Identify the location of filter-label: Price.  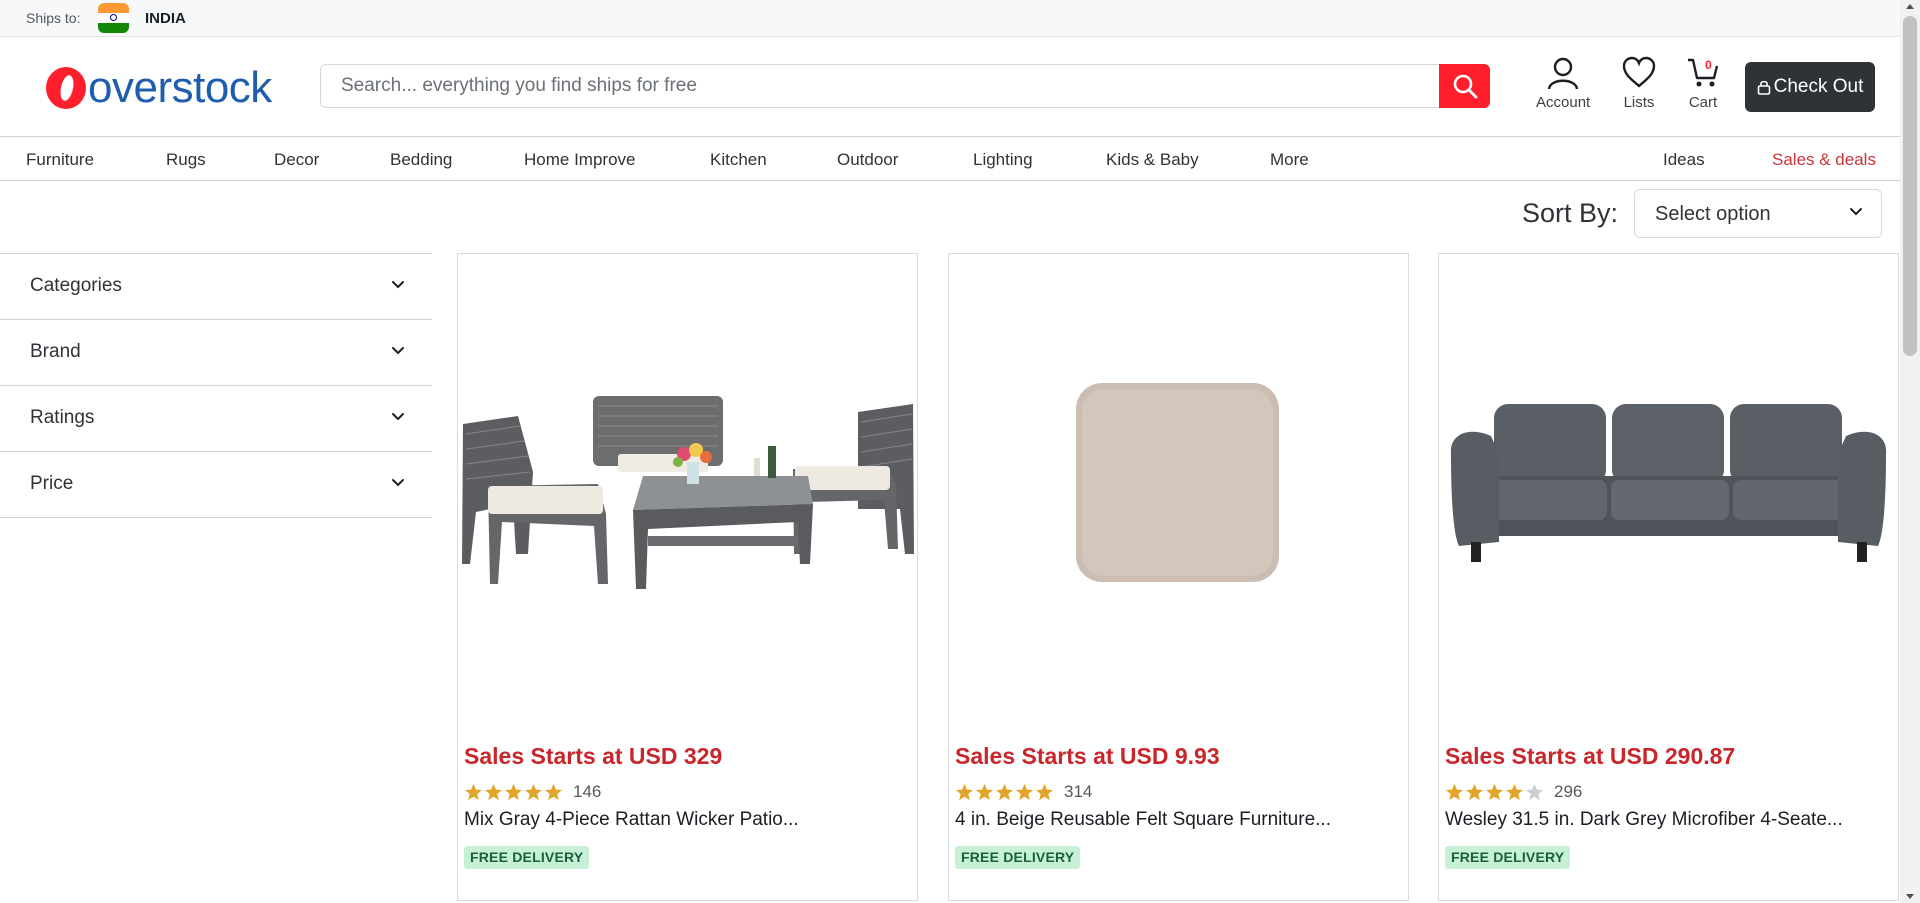
(52, 483).